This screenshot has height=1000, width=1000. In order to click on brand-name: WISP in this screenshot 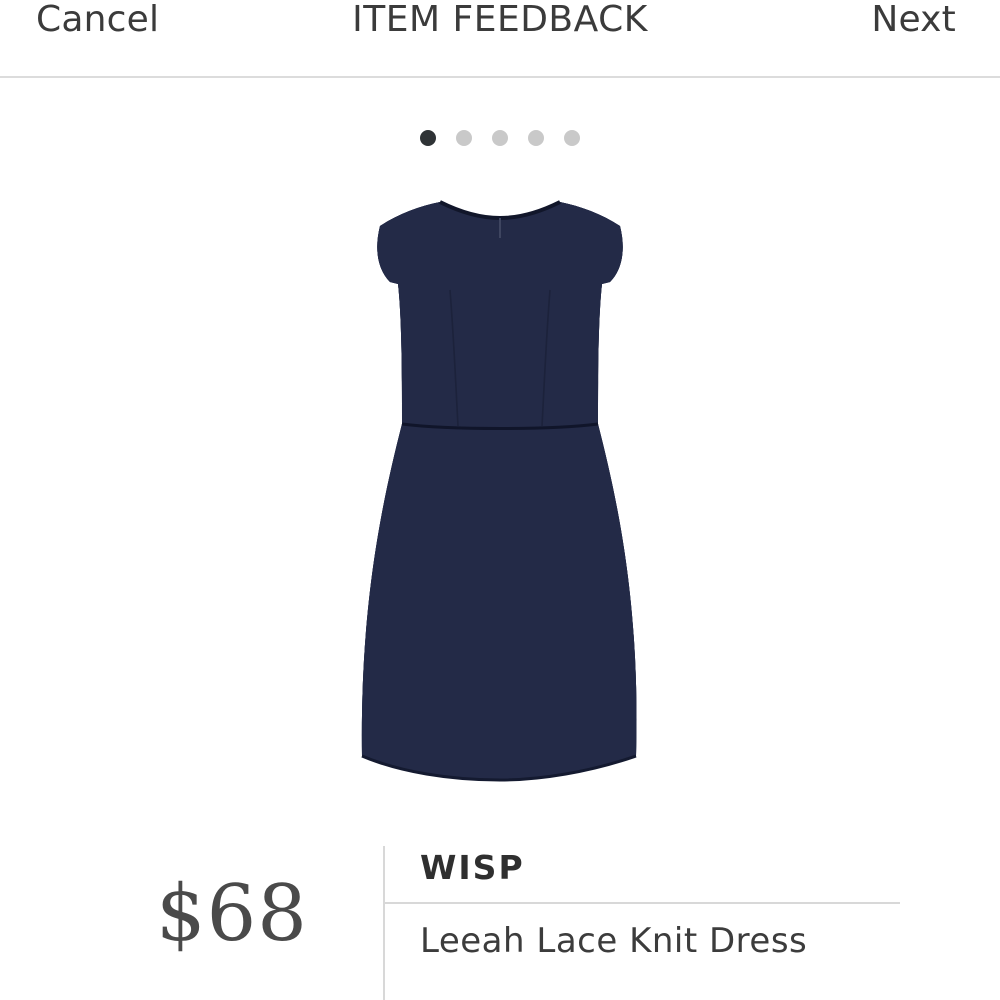, I will do `click(472, 867)`.